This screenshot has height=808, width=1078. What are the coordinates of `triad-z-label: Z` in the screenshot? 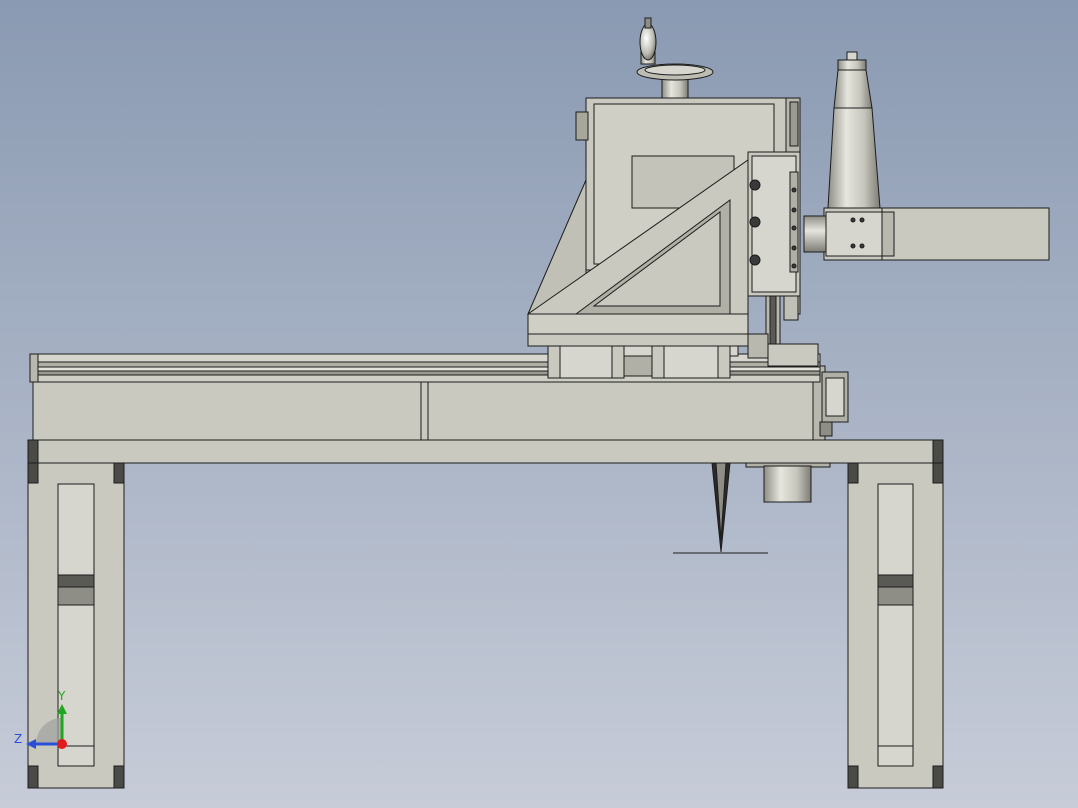 It's located at (18, 739).